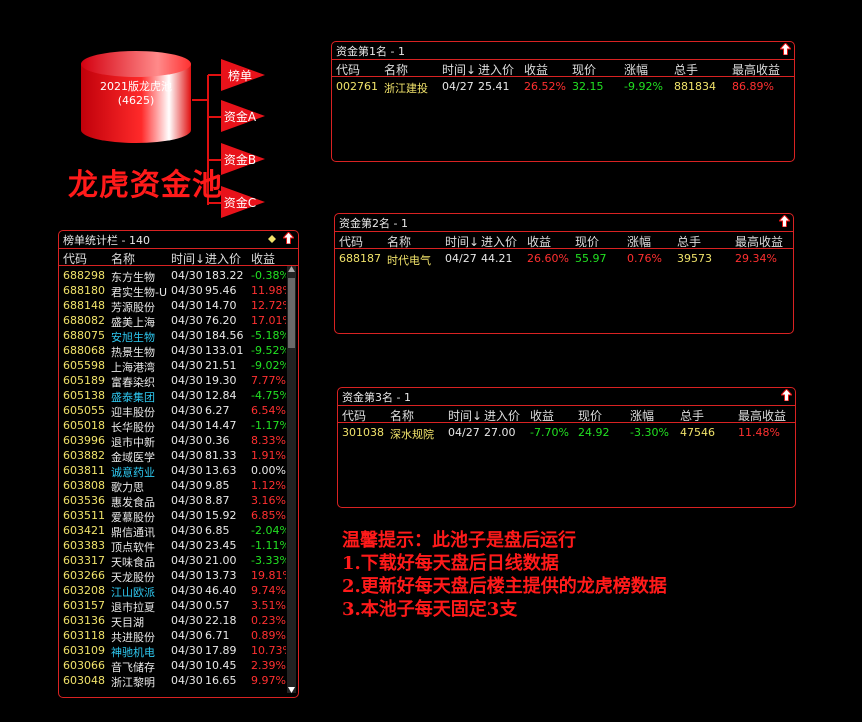 The height and width of the screenshot is (722, 862). Describe the element at coordinates (291, 313) in the screenshot. I see `scrollbar-thumb` at that location.